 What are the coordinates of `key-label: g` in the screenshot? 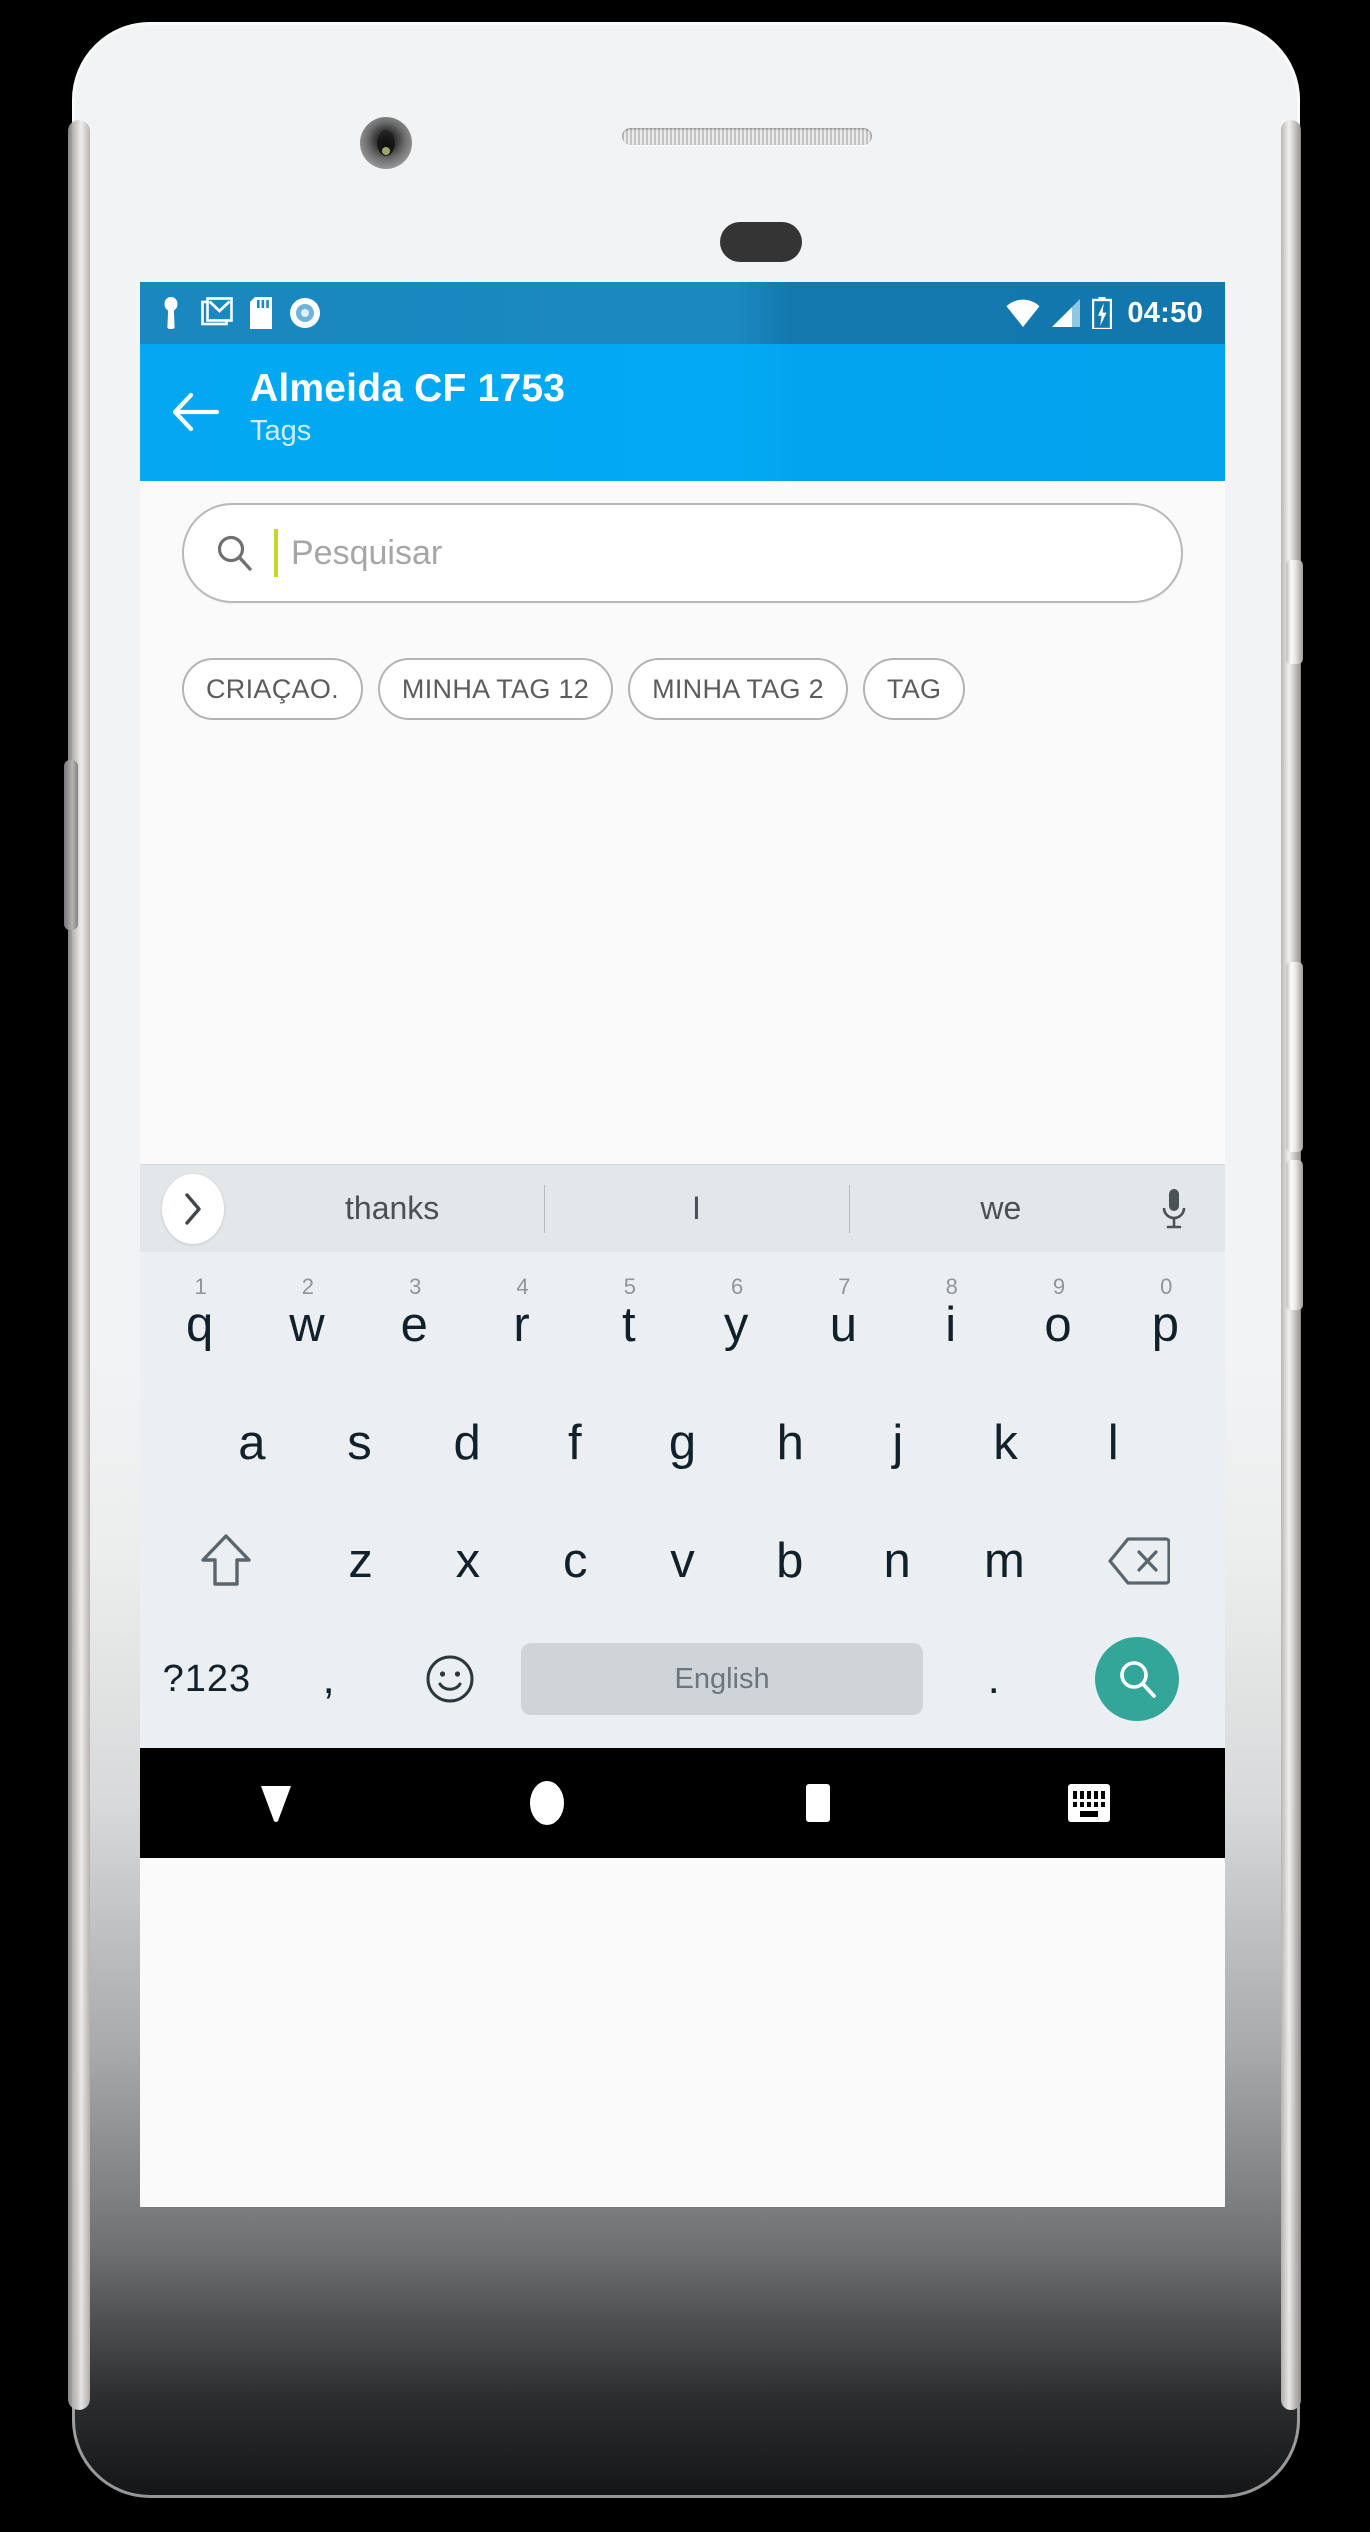 It's located at (682, 1443).